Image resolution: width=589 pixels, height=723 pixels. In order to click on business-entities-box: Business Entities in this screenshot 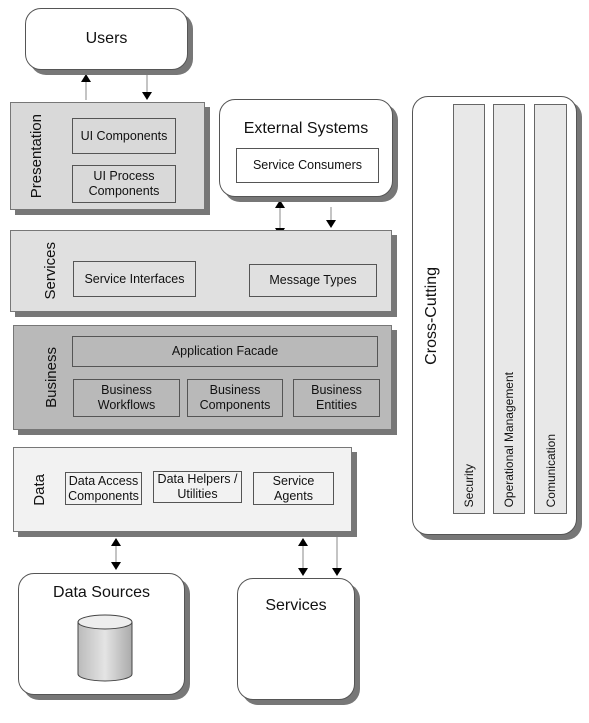, I will do `click(336, 398)`.